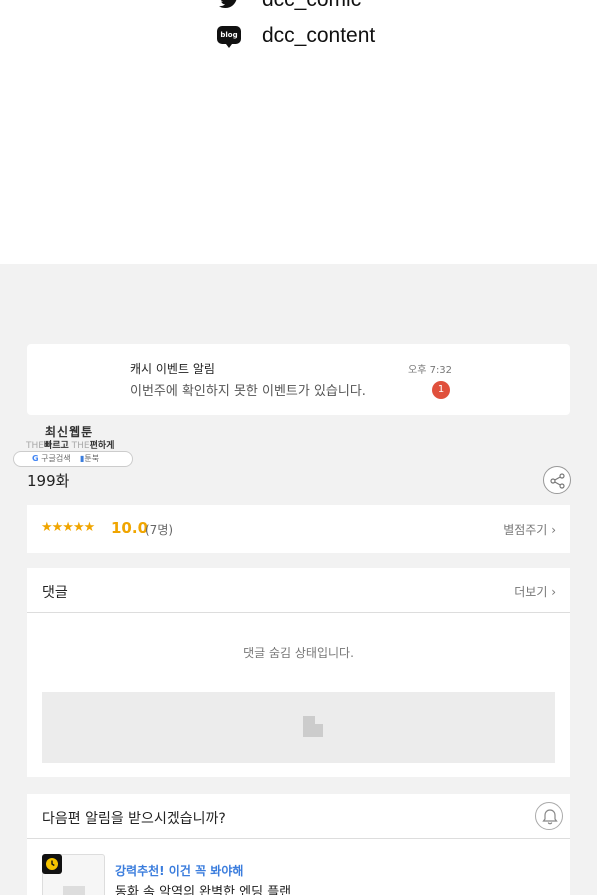 This screenshot has height=895, width=597. Describe the element at coordinates (311, 6) in the screenshot. I see `twitter-handle: dcc_comic` at that location.